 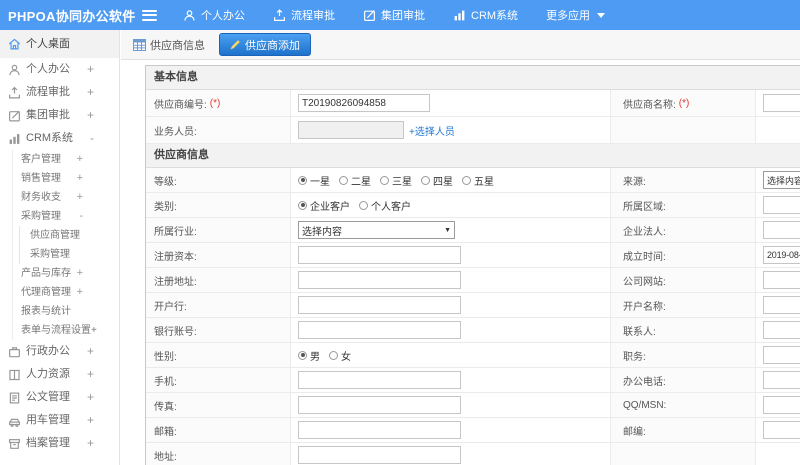 What do you see at coordinates (14, 443) in the screenshot?
I see `archive-icon` at bounding box center [14, 443].